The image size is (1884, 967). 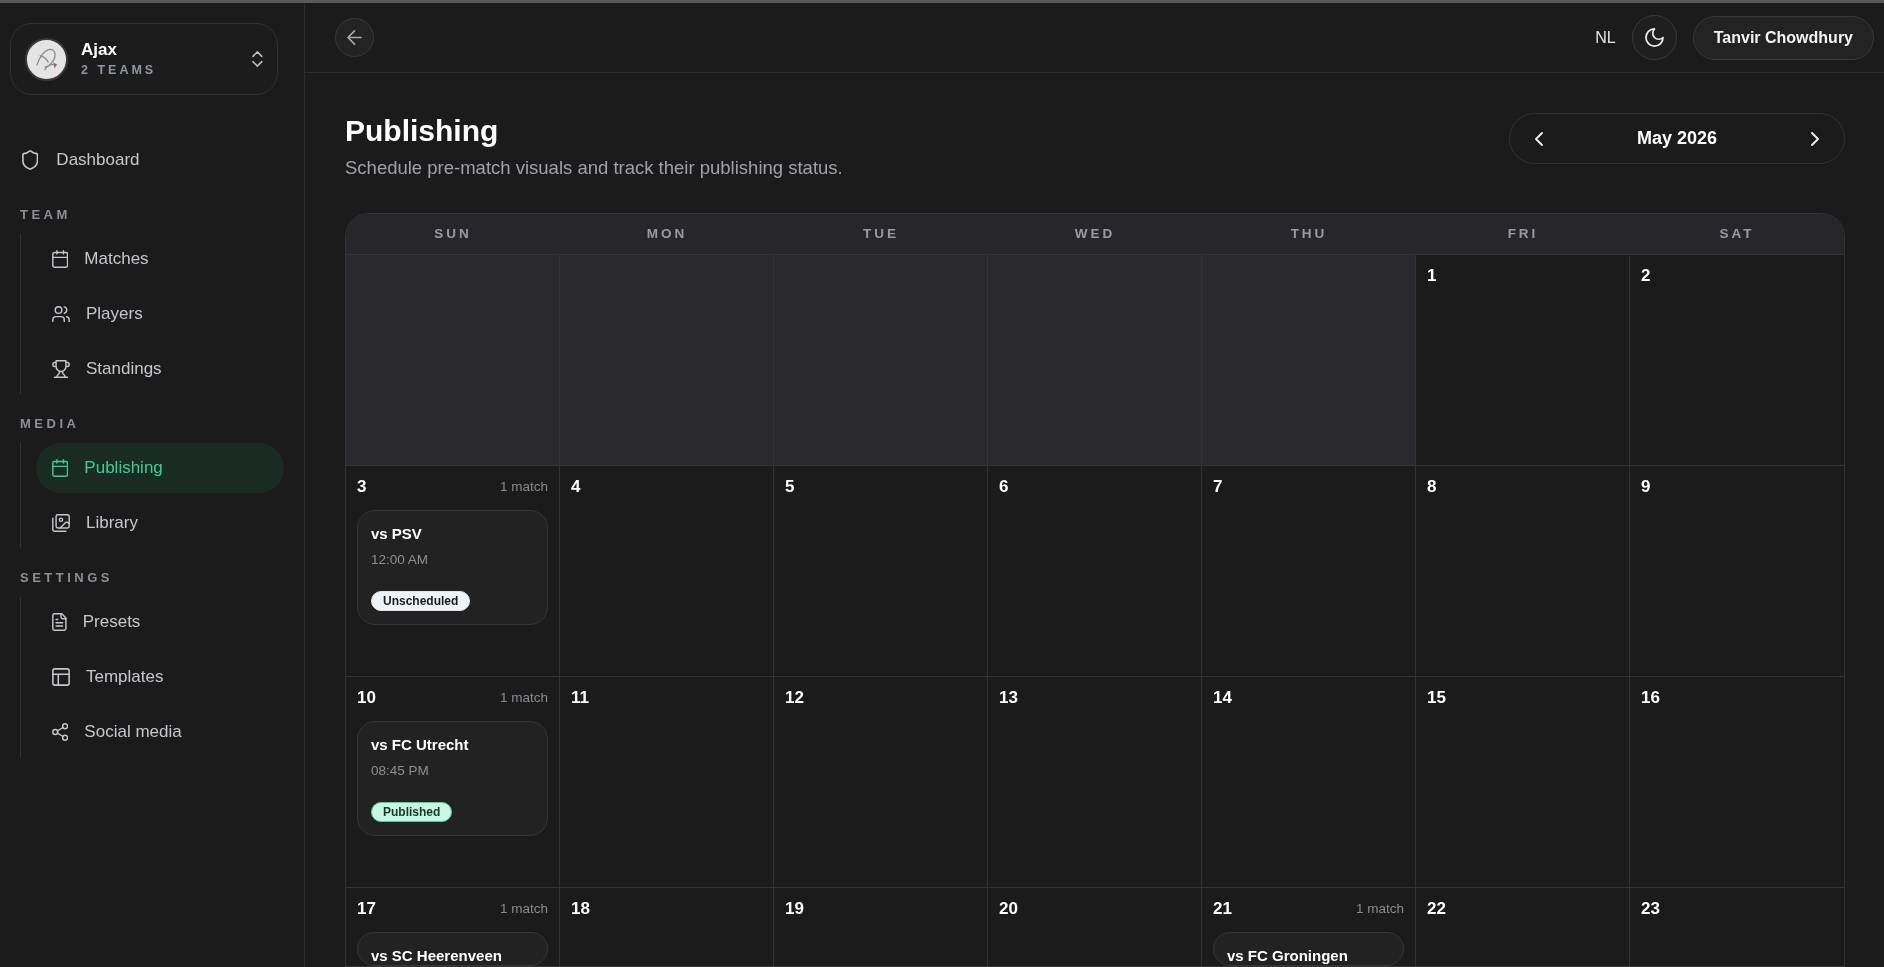 I want to click on layout-icon, so click(x=61, y=677).